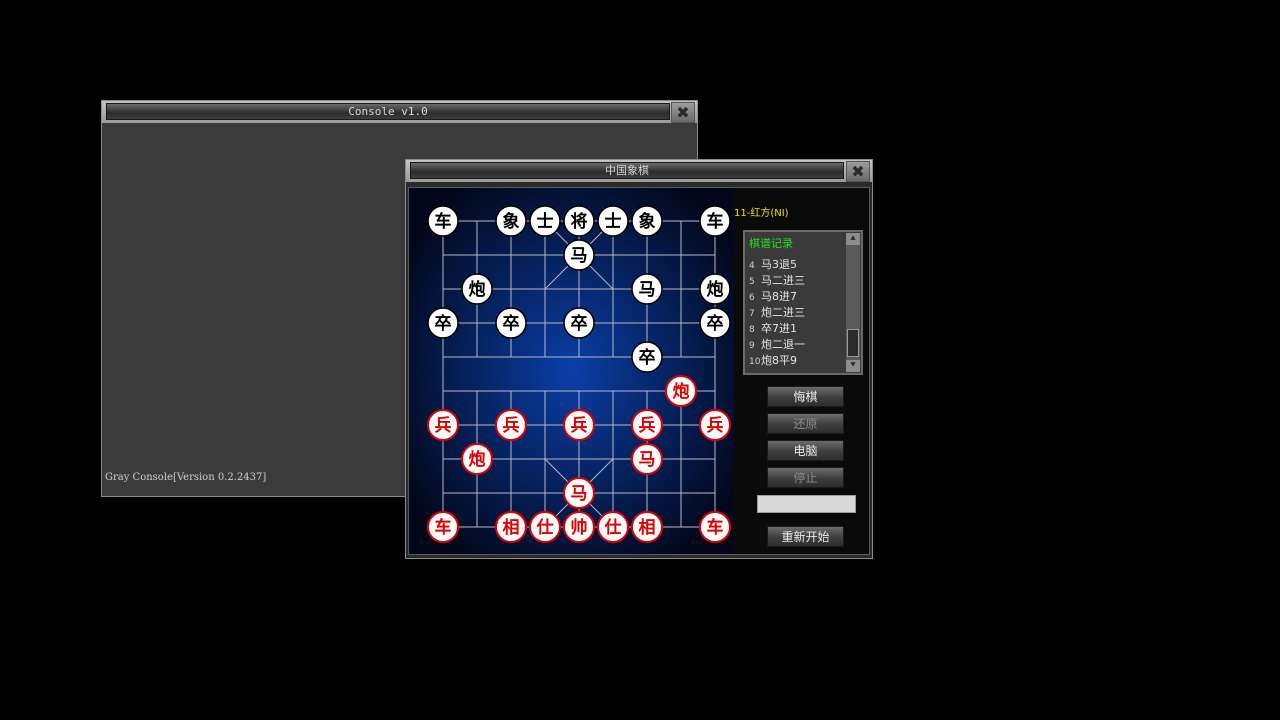 Image resolution: width=1280 pixels, height=720 pixels. What do you see at coordinates (186, 477) in the screenshot?
I see `console-output: Gray Console[Version 0.2.2437]` at bounding box center [186, 477].